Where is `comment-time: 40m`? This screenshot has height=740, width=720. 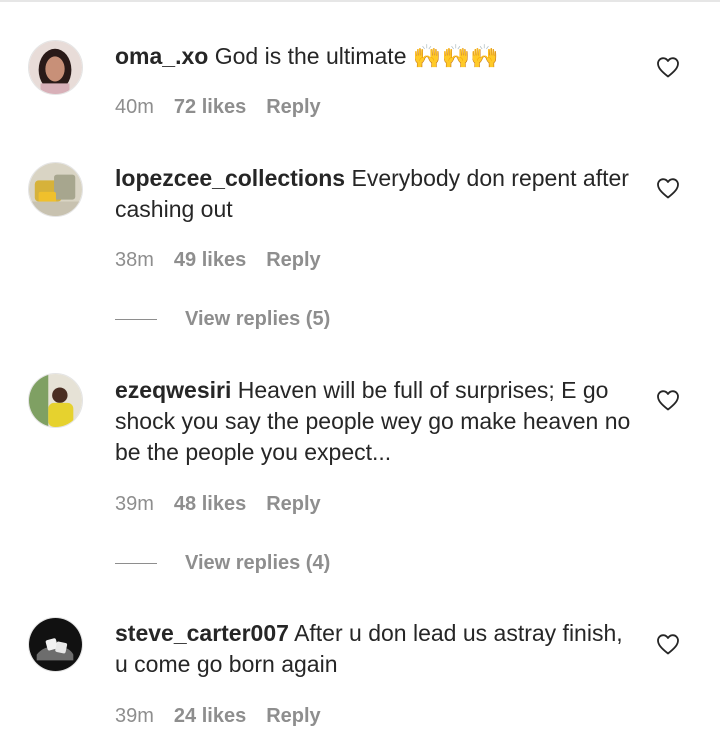
comment-time: 40m is located at coordinates (134, 107).